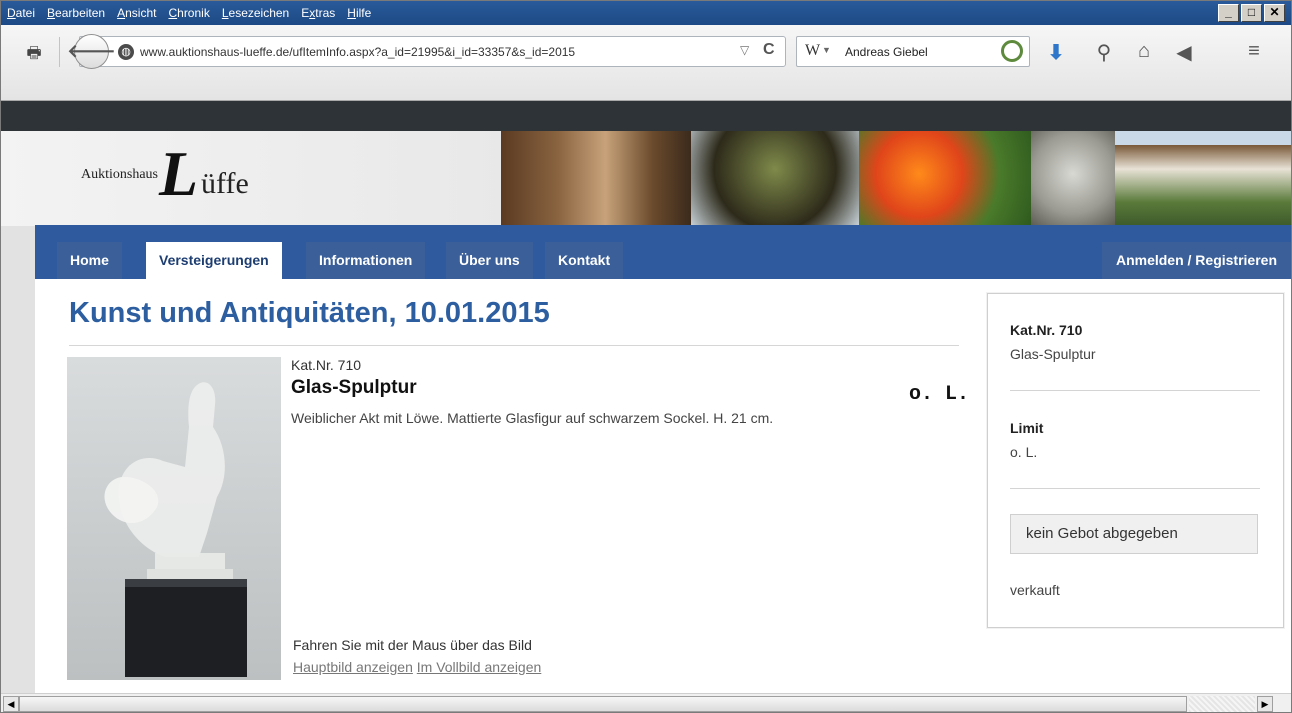  What do you see at coordinates (1254, 51) in the screenshot?
I see `menu-icon: ≡` at bounding box center [1254, 51].